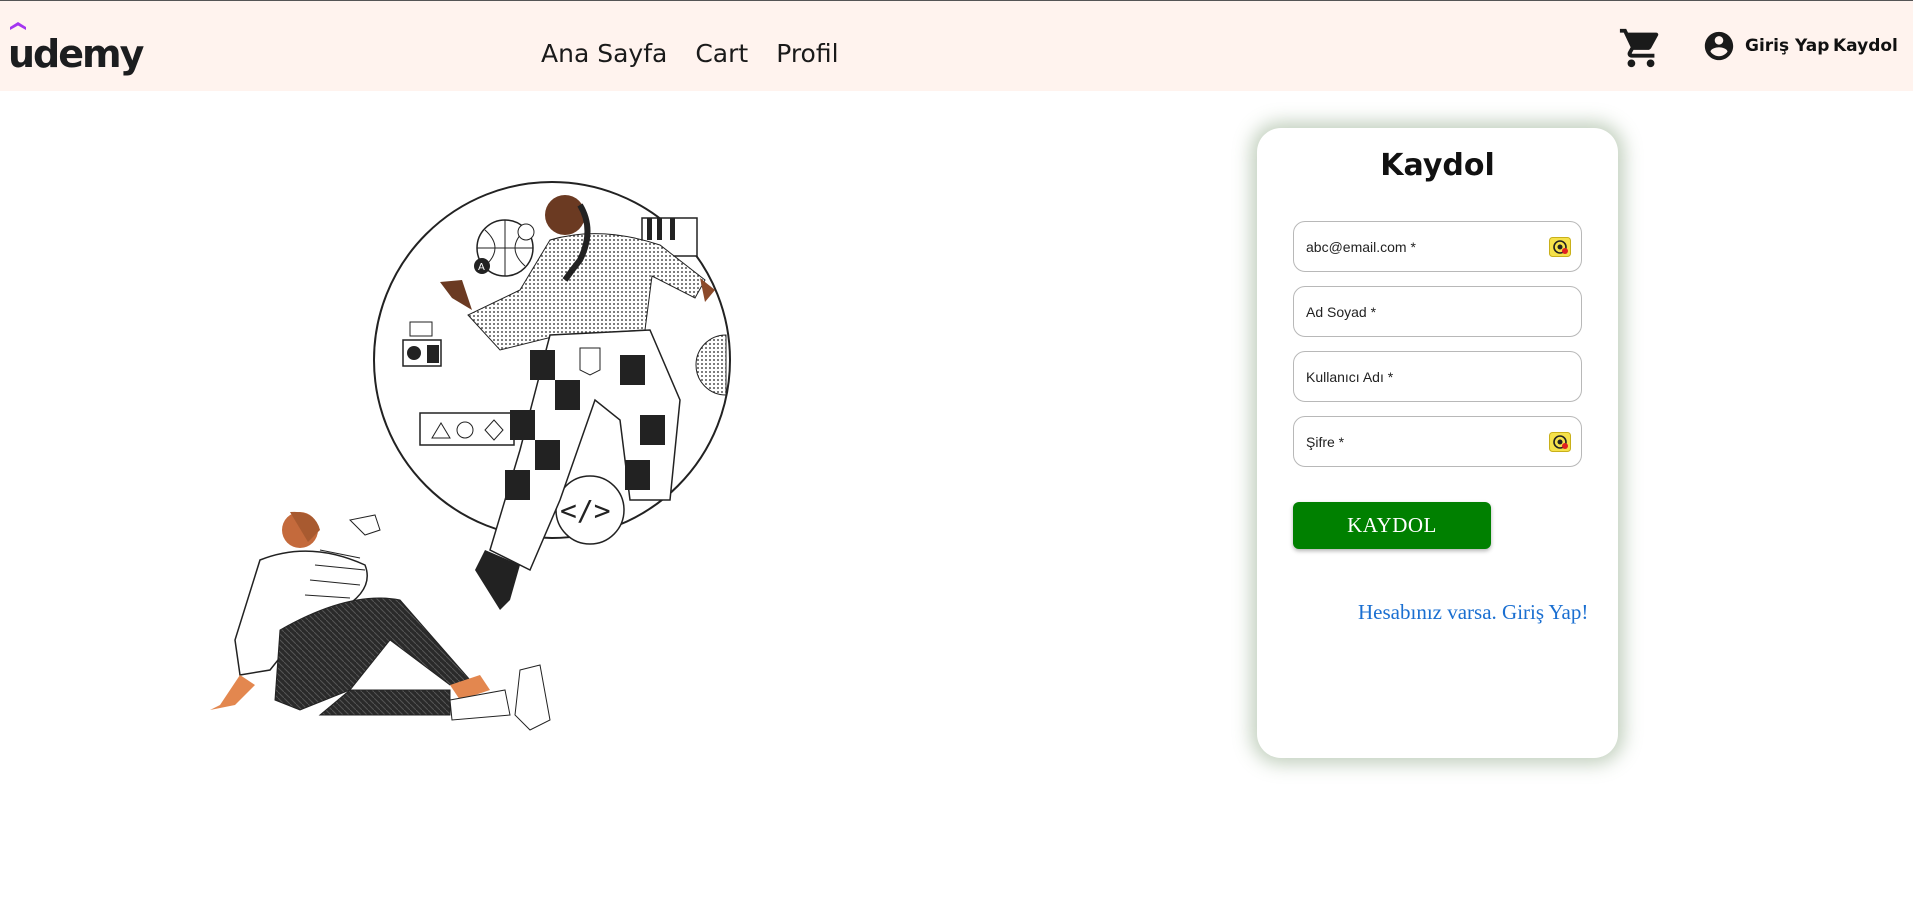  Describe the element at coordinates (18, 26) in the screenshot. I see `logo-hat-icon` at that location.